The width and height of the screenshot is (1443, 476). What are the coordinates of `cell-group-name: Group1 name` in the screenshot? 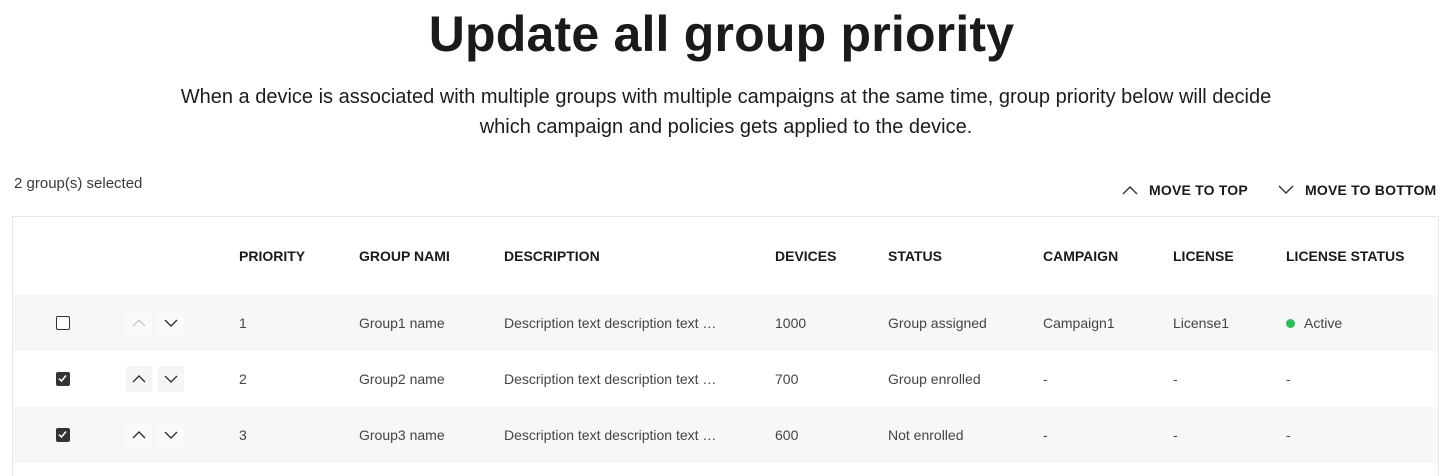 It's located at (402, 323).